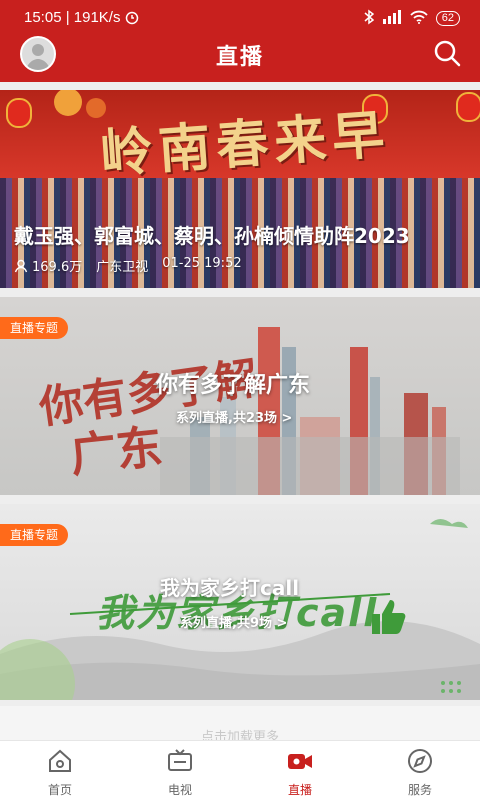  I want to click on nav-item-service: 服务, so click(420, 772).